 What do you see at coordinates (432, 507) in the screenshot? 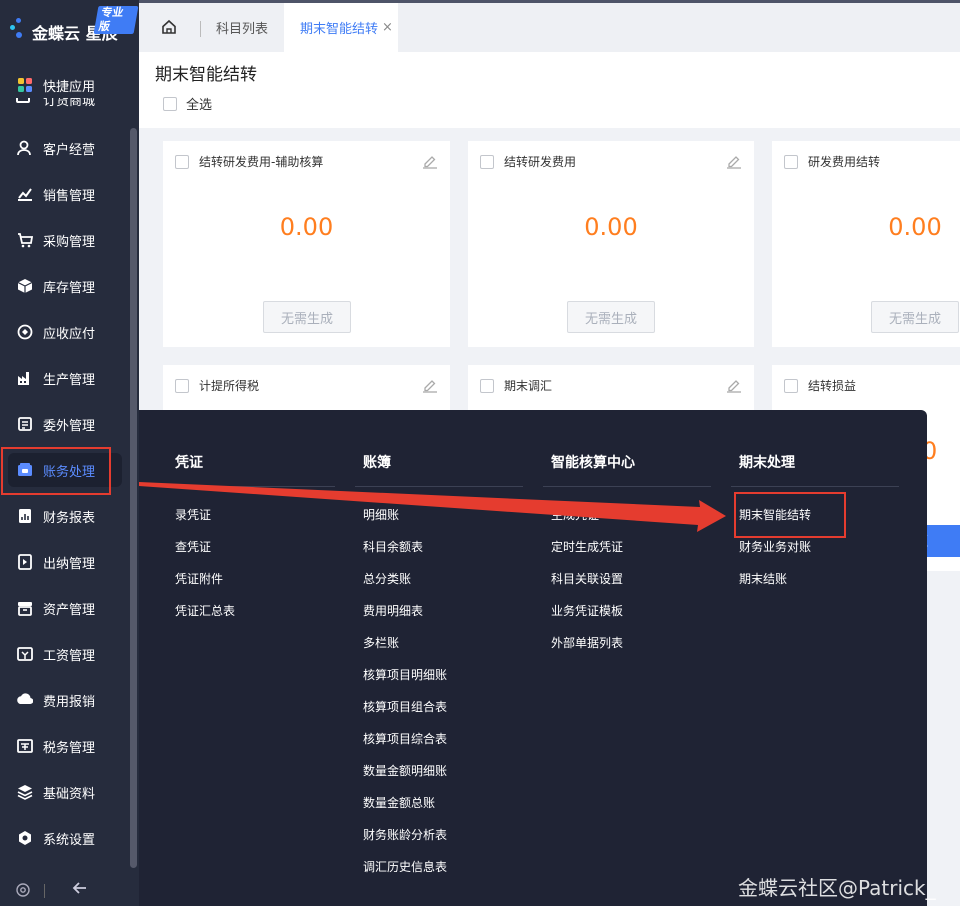
I see `annotation-arrow` at bounding box center [432, 507].